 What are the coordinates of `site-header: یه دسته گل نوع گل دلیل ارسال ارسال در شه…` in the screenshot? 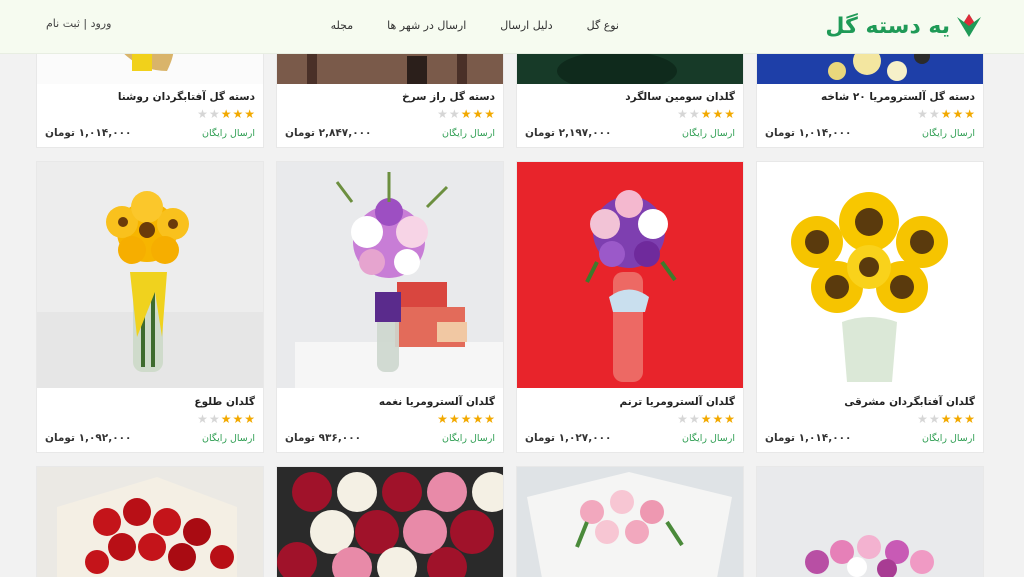 It's located at (512, 27).